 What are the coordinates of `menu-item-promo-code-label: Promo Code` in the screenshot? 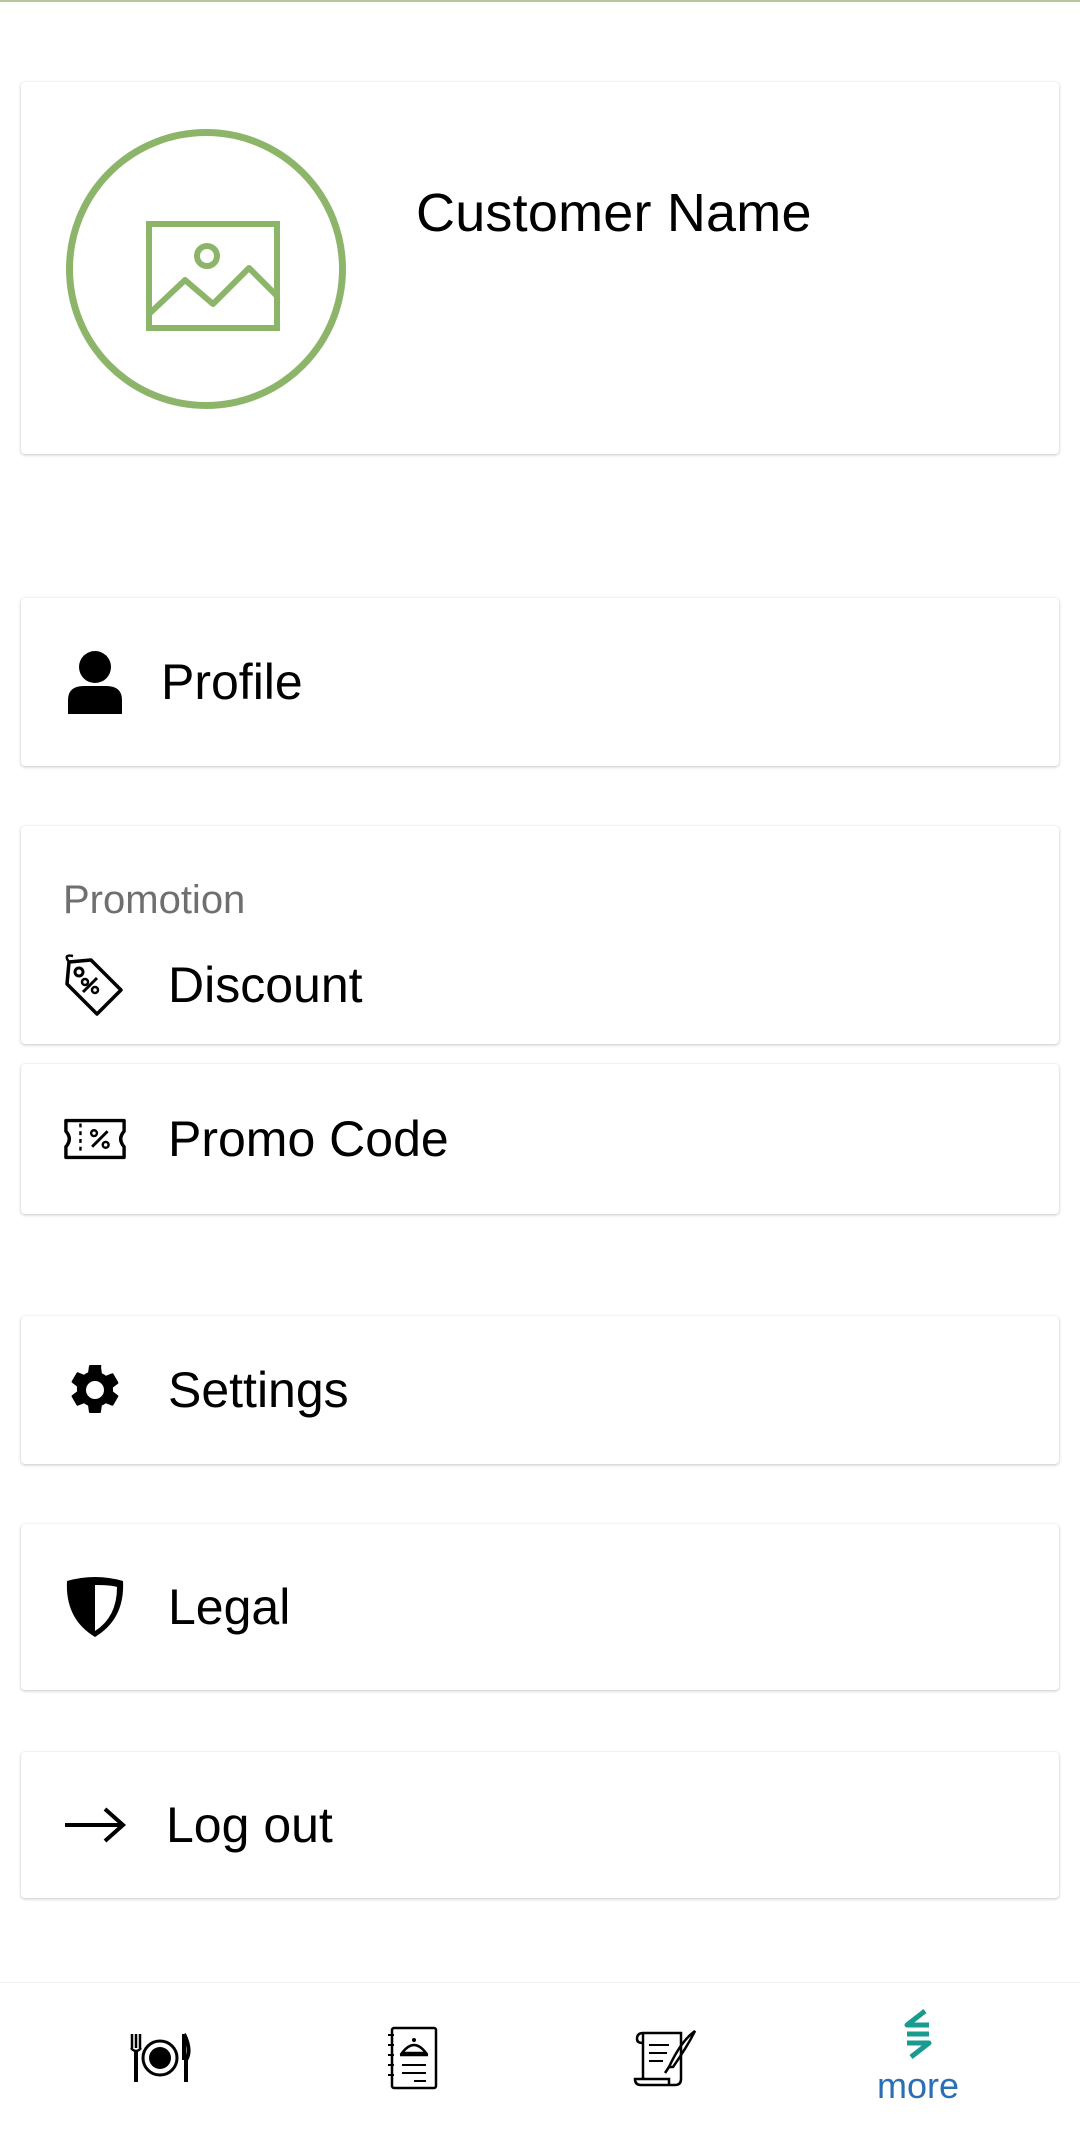 It's located at (308, 1139).